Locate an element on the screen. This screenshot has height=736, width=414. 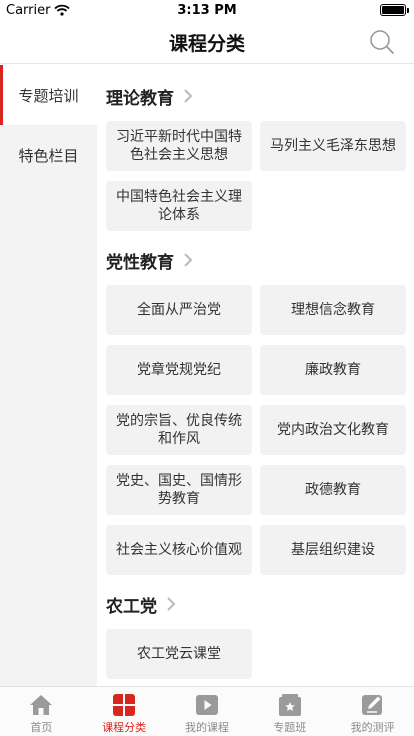
section-title: 农工党 is located at coordinates (131, 606).